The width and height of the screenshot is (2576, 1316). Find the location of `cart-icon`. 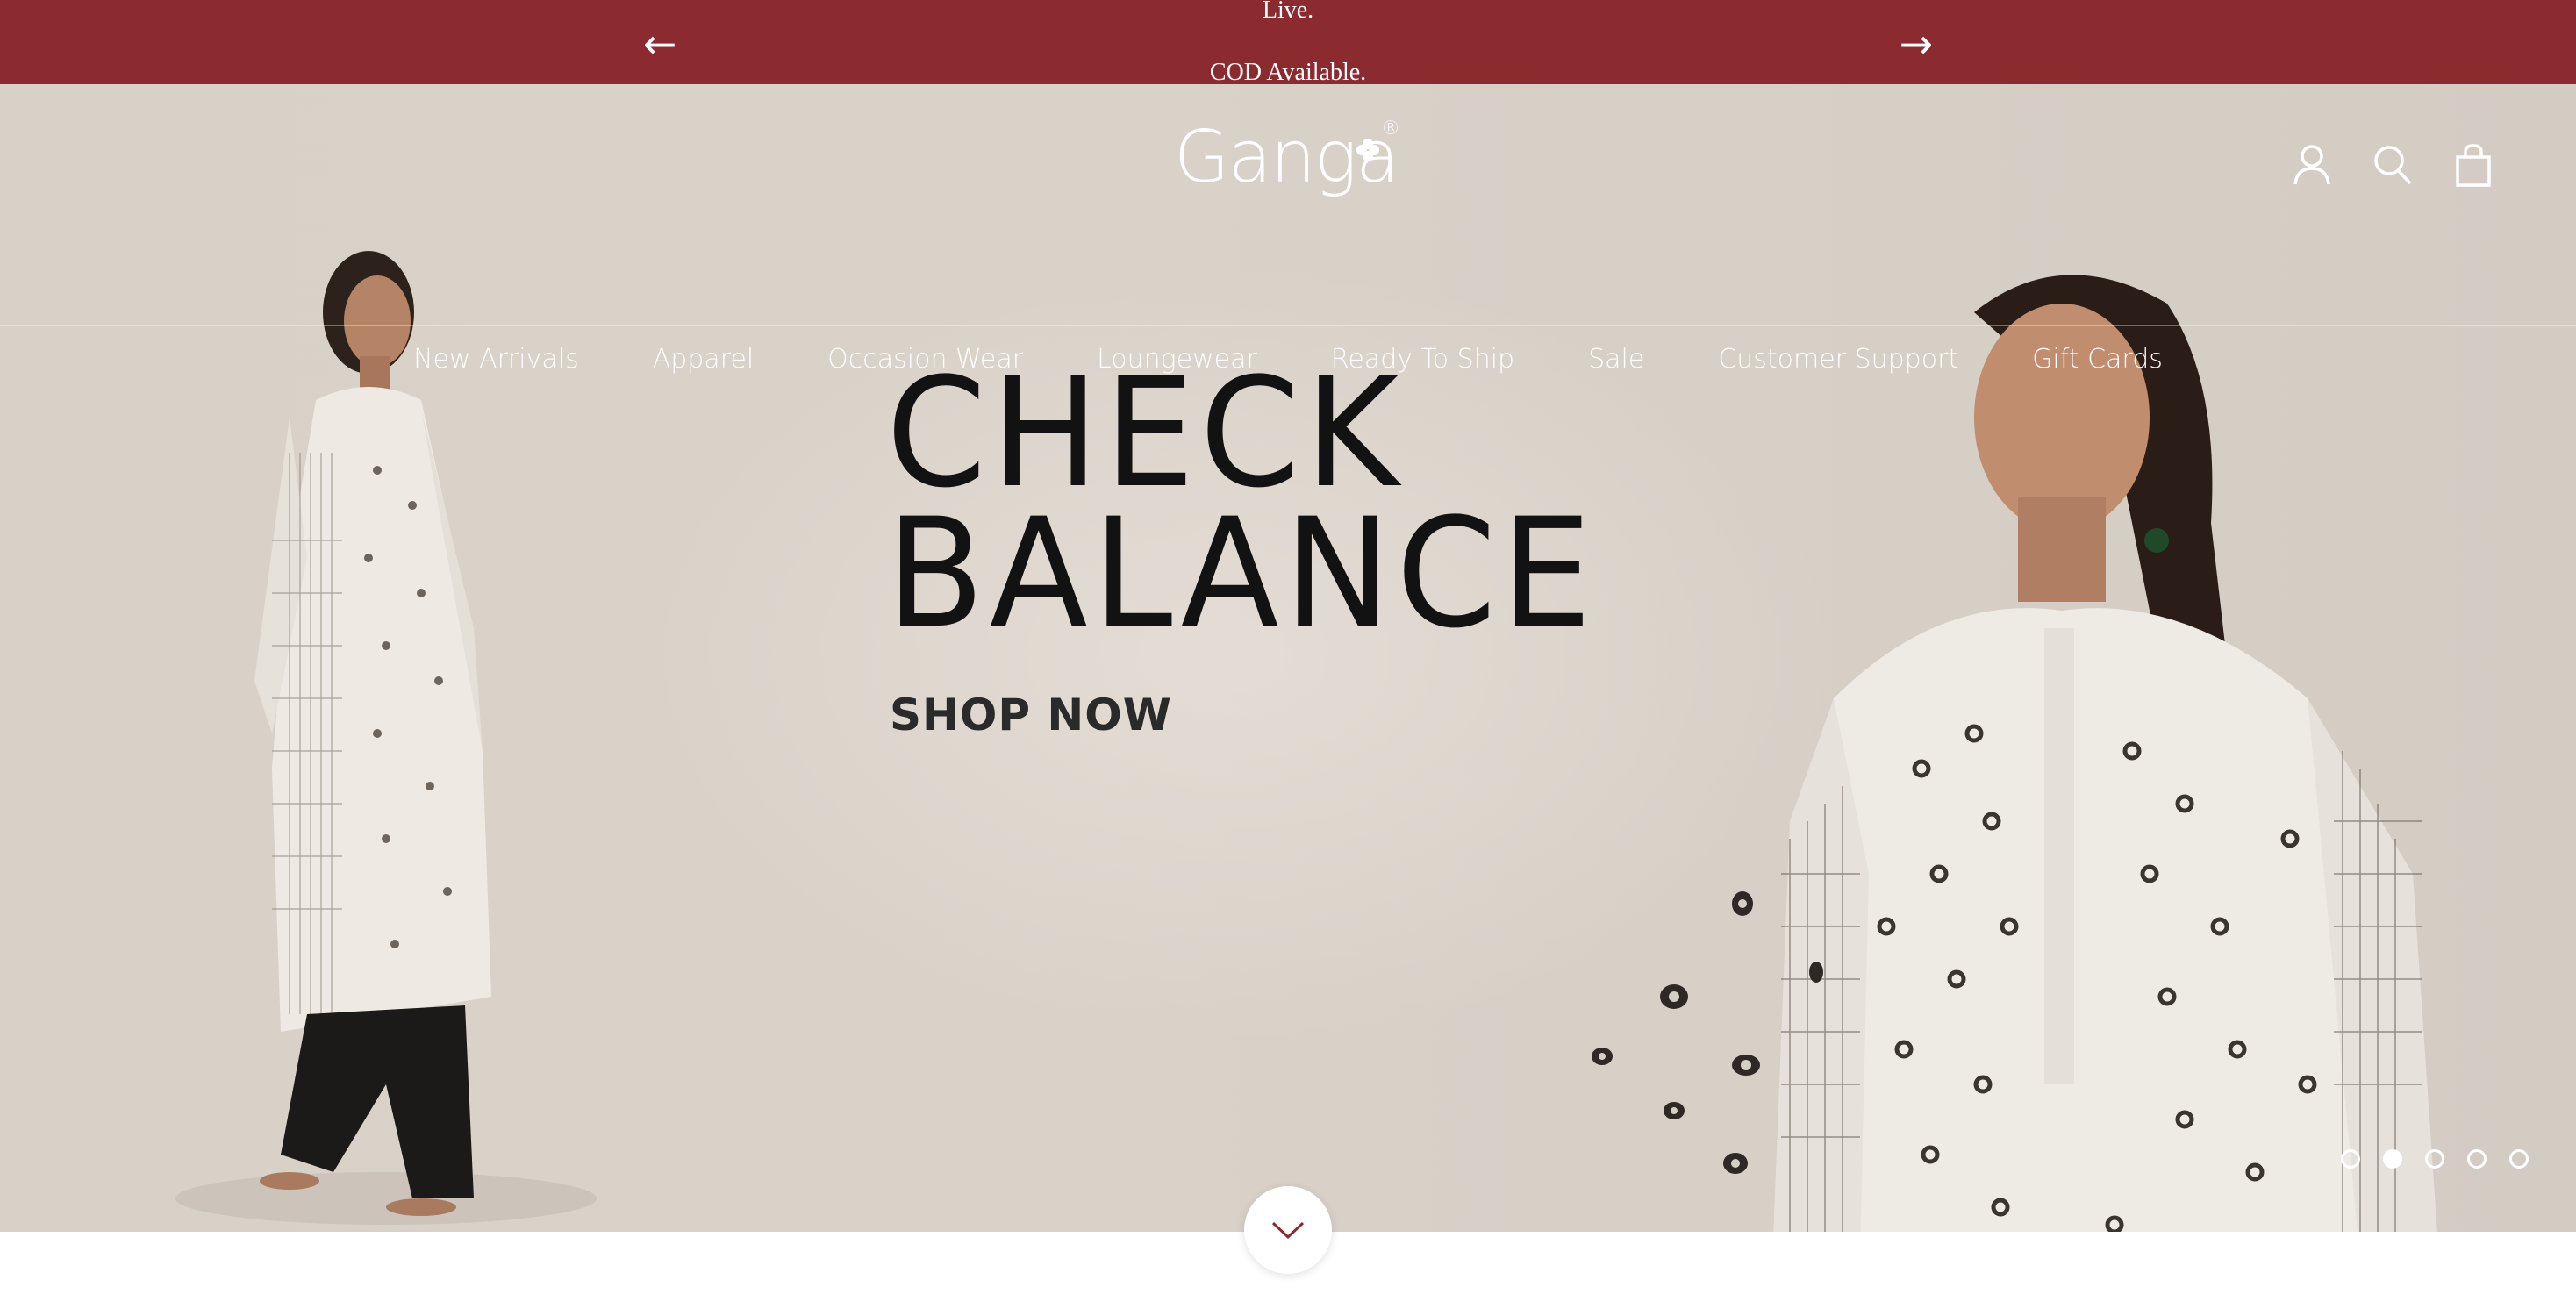

cart-icon is located at coordinates (2473, 165).